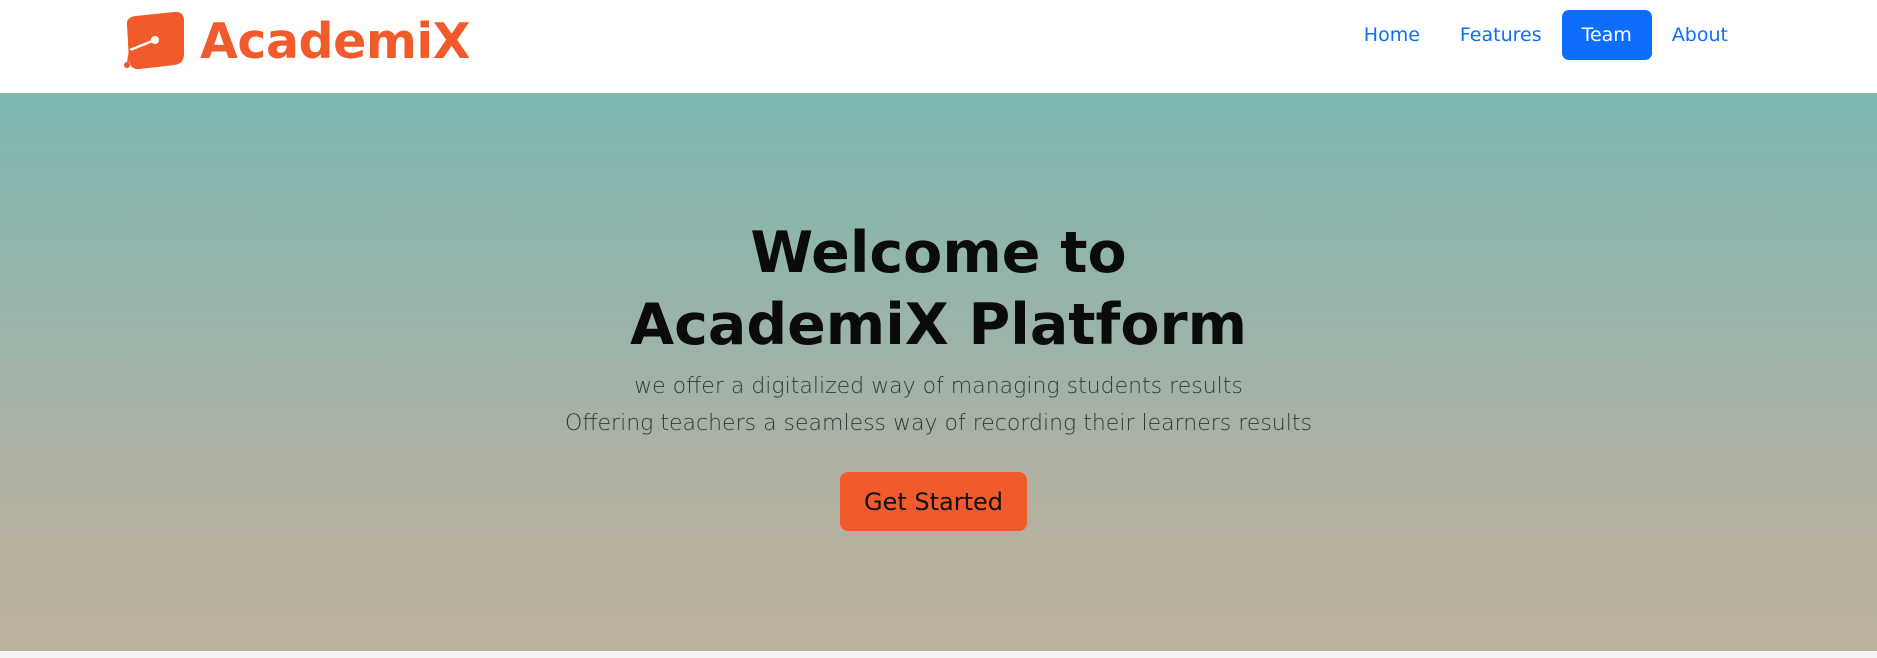 The width and height of the screenshot is (1877, 658). Describe the element at coordinates (933, 501) in the screenshot. I see `get-started-button: Get Started` at that location.